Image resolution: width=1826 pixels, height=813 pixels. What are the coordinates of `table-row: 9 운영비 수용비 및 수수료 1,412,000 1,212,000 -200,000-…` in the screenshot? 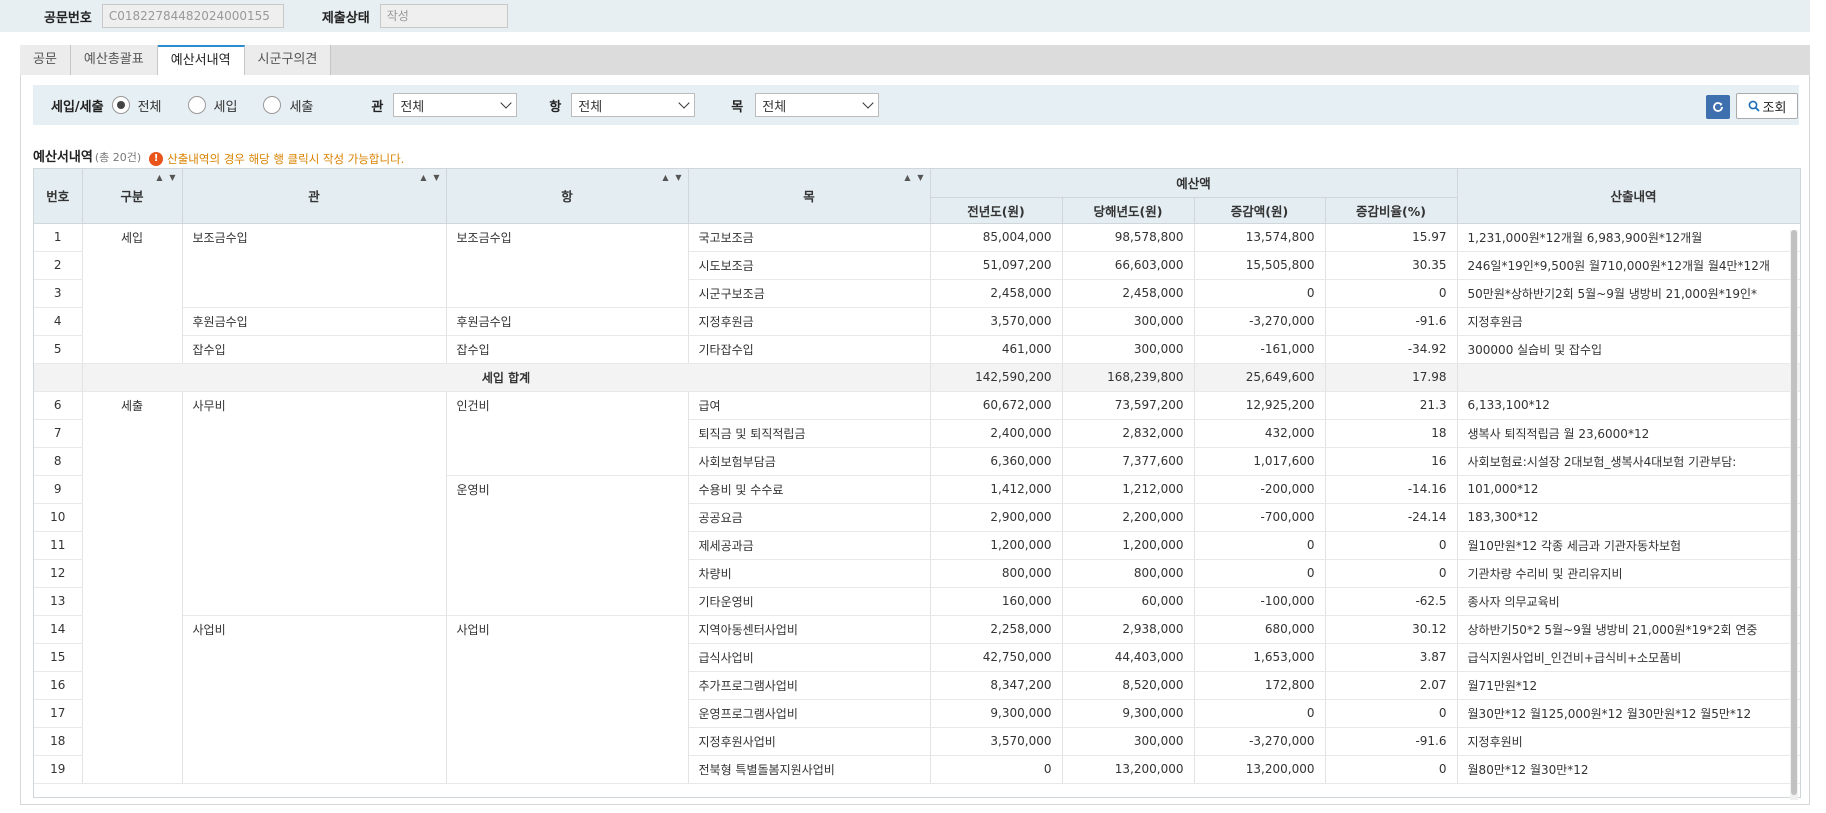 It's located at (917, 489).